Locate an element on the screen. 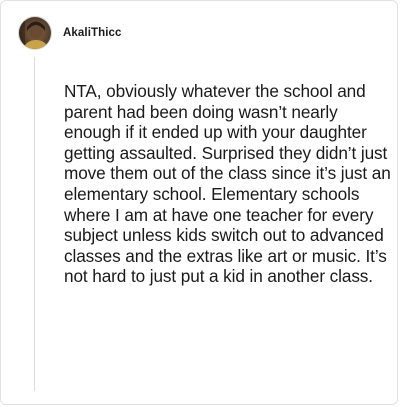 The image size is (400, 407). avatar is located at coordinates (35, 33).